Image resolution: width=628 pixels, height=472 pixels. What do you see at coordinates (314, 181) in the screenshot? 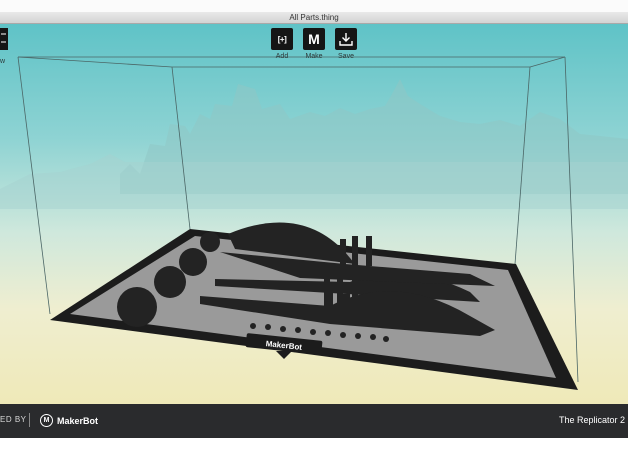
I see `city-skyline-far` at bounding box center [314, 181].